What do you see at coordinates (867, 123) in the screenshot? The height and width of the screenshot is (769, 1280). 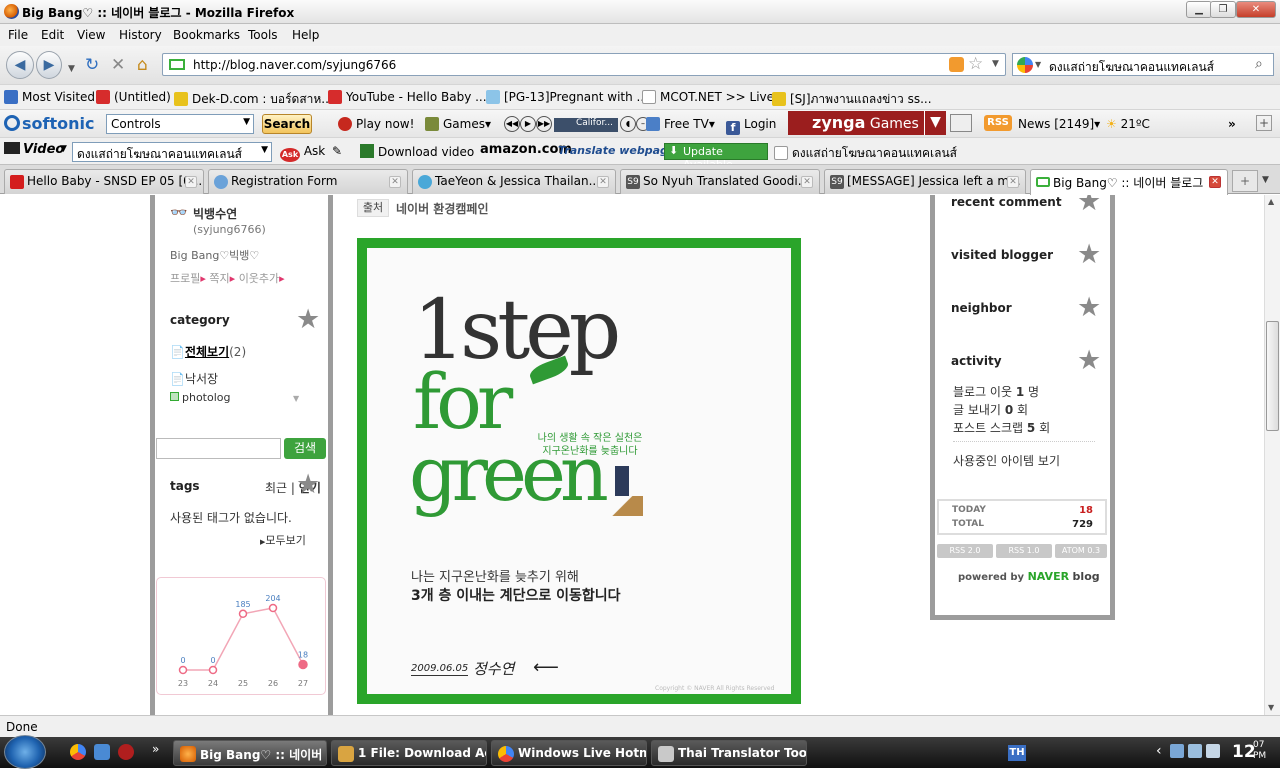 I see `zynga-games-button: zynga Games ▼` at bounding box center [867, 123].